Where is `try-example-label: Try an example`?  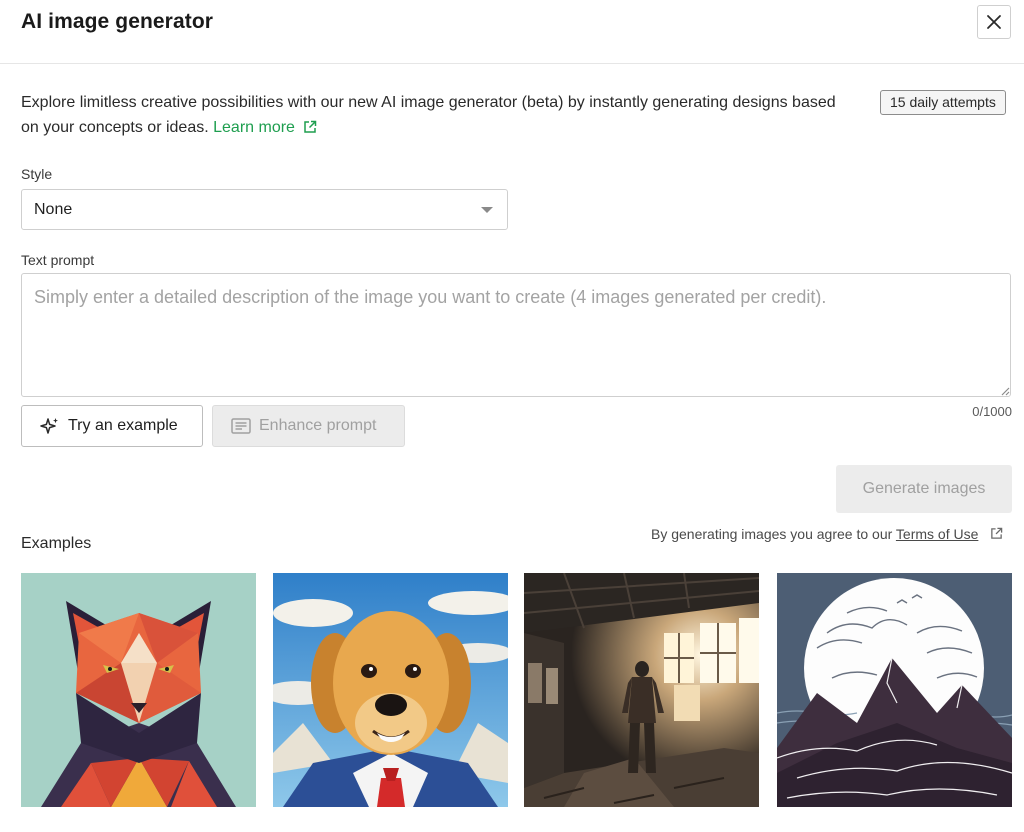 try-example-label: Try an example is located at coordinates (123, 425).